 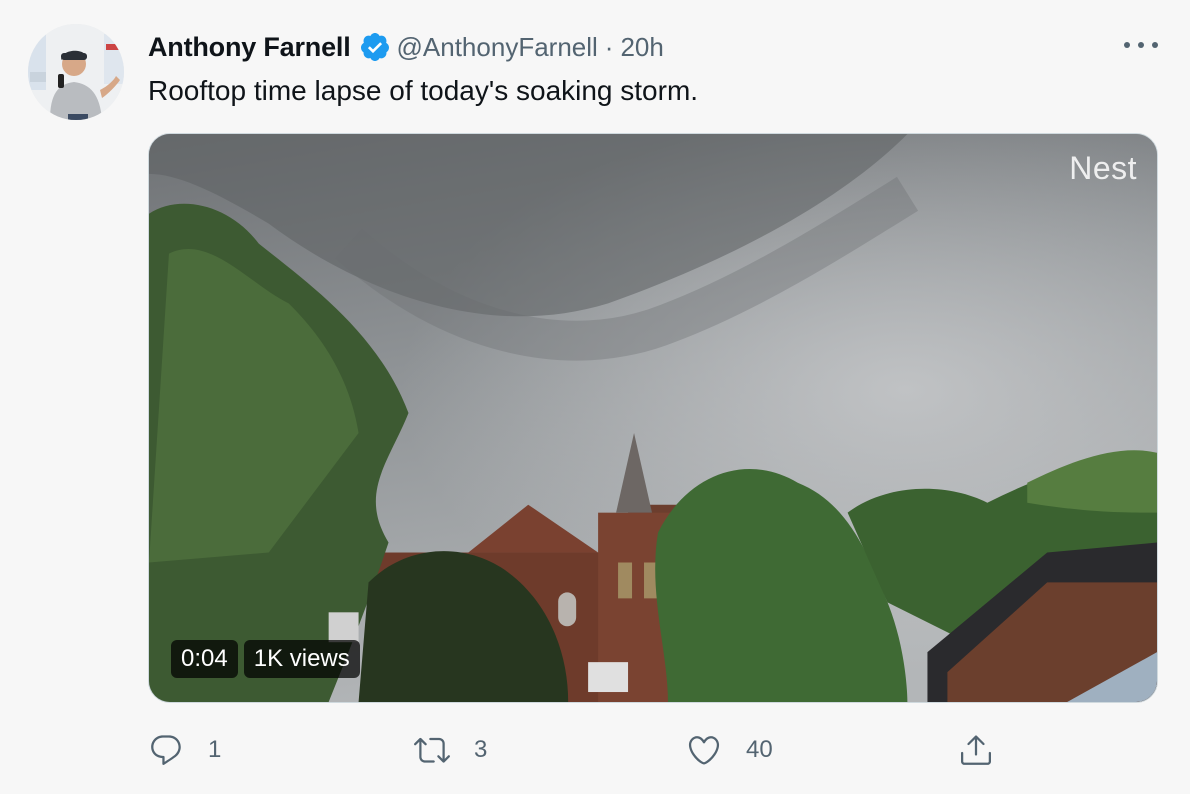 I want to click on heart-icon, so click(x=704, y=750).